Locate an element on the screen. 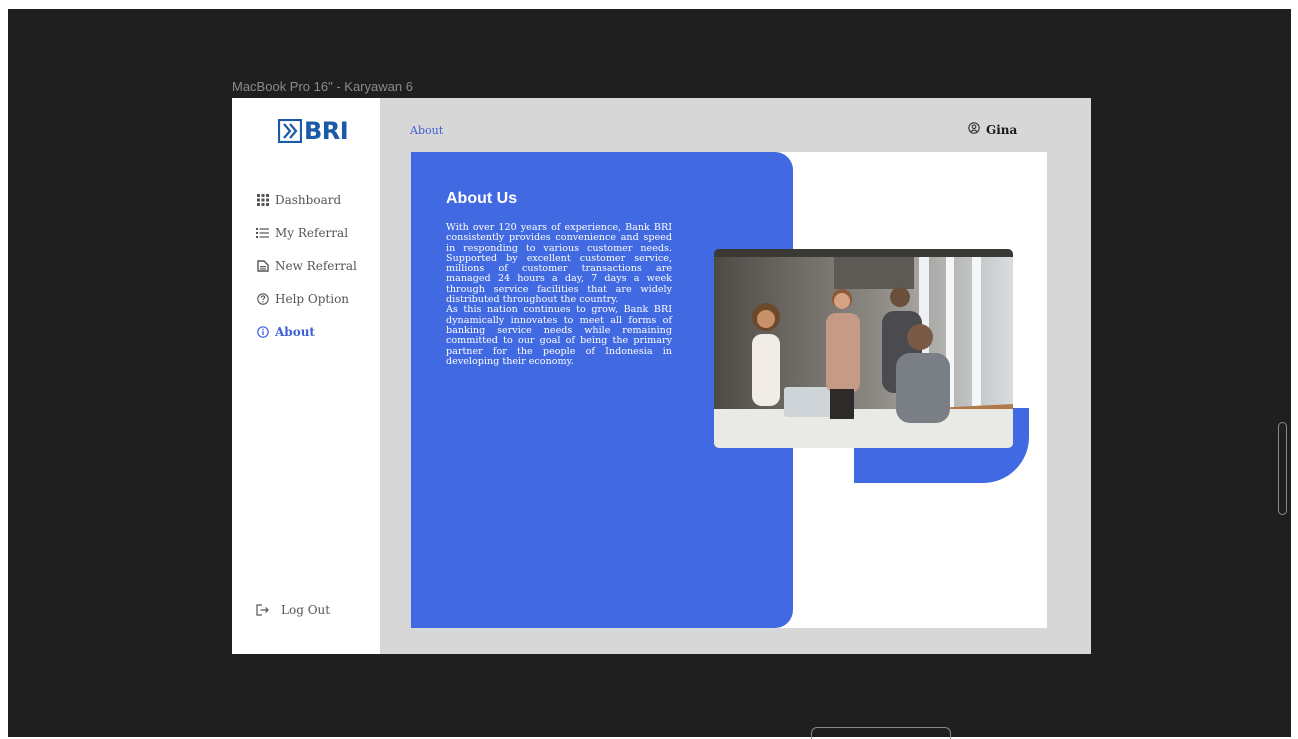 The height and width of the screenshot is (739, 1298). sidebar-item-label: About is located at coordinates (295, 332).